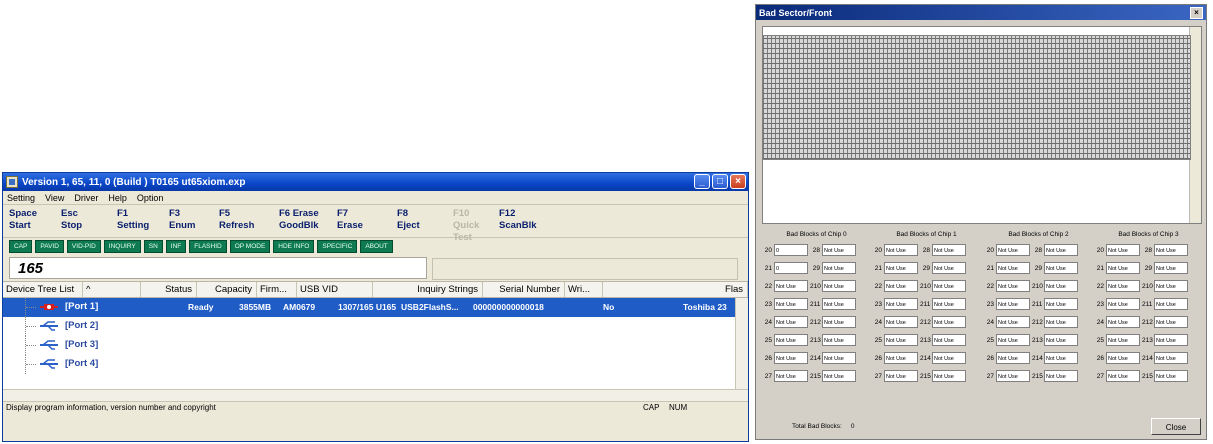 The height and width of the screenshot is (444, 1213). I want to click on erase-button: F7 Erase, so click(367, 221).